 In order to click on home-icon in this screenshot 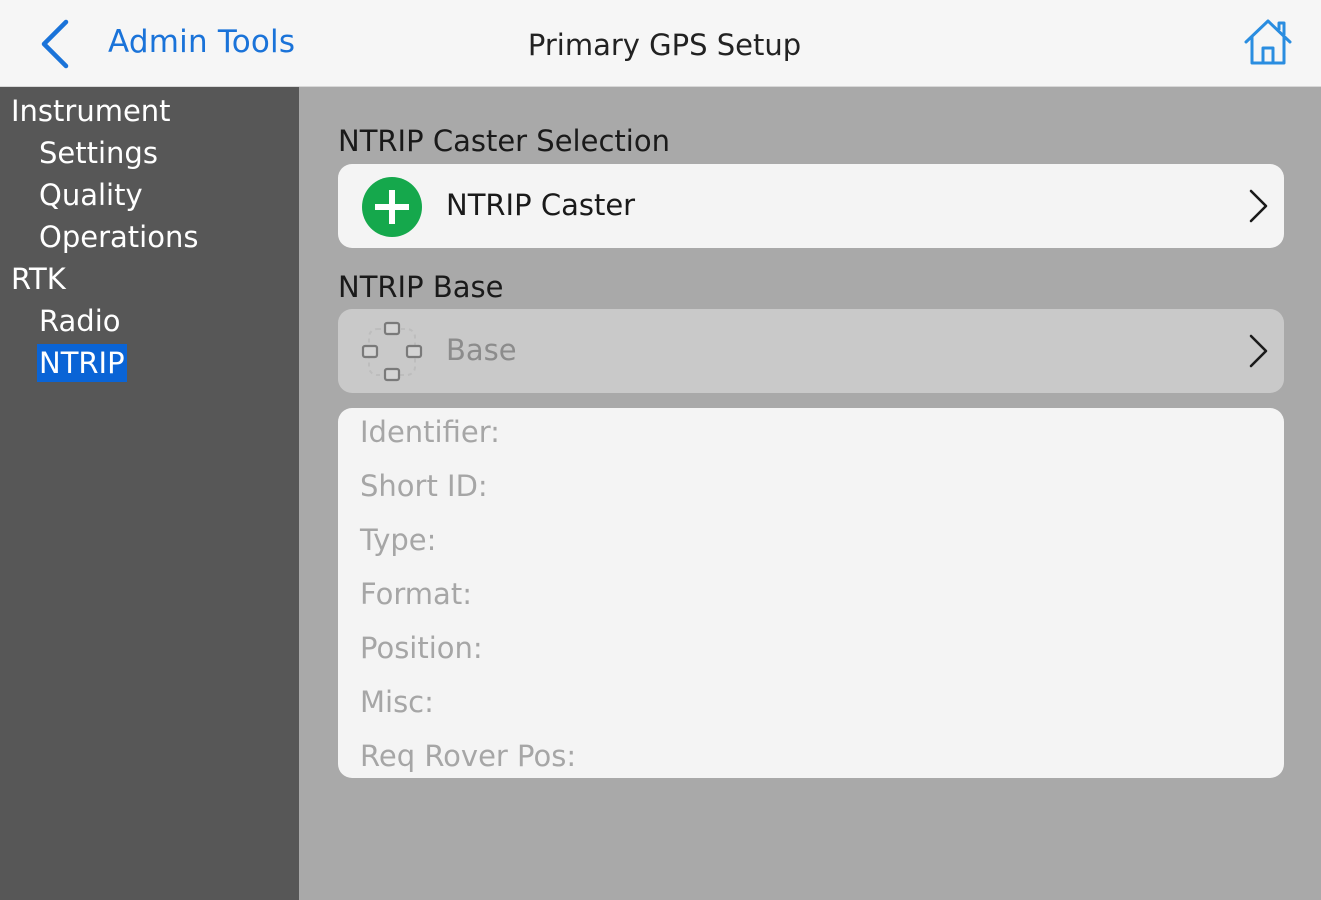, I will do `click(1268, 42)`.